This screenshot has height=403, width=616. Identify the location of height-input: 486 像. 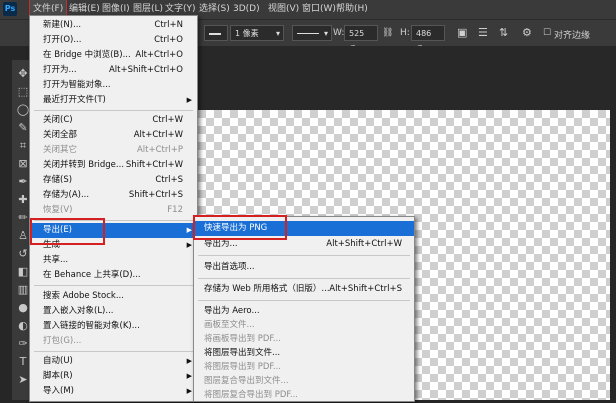
(428, 39).